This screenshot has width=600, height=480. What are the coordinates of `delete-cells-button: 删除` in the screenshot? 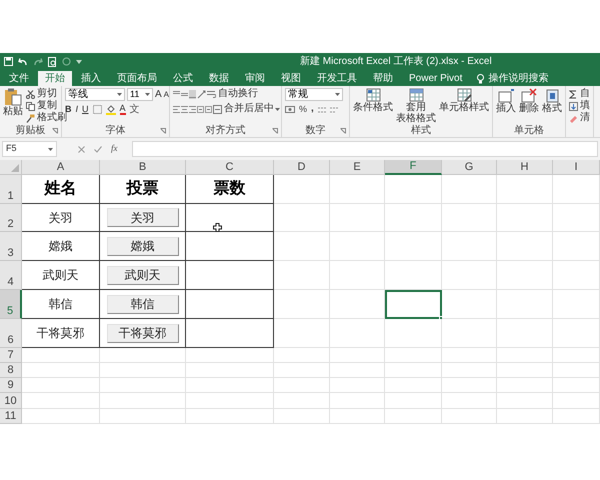 It's located at (529, 101).